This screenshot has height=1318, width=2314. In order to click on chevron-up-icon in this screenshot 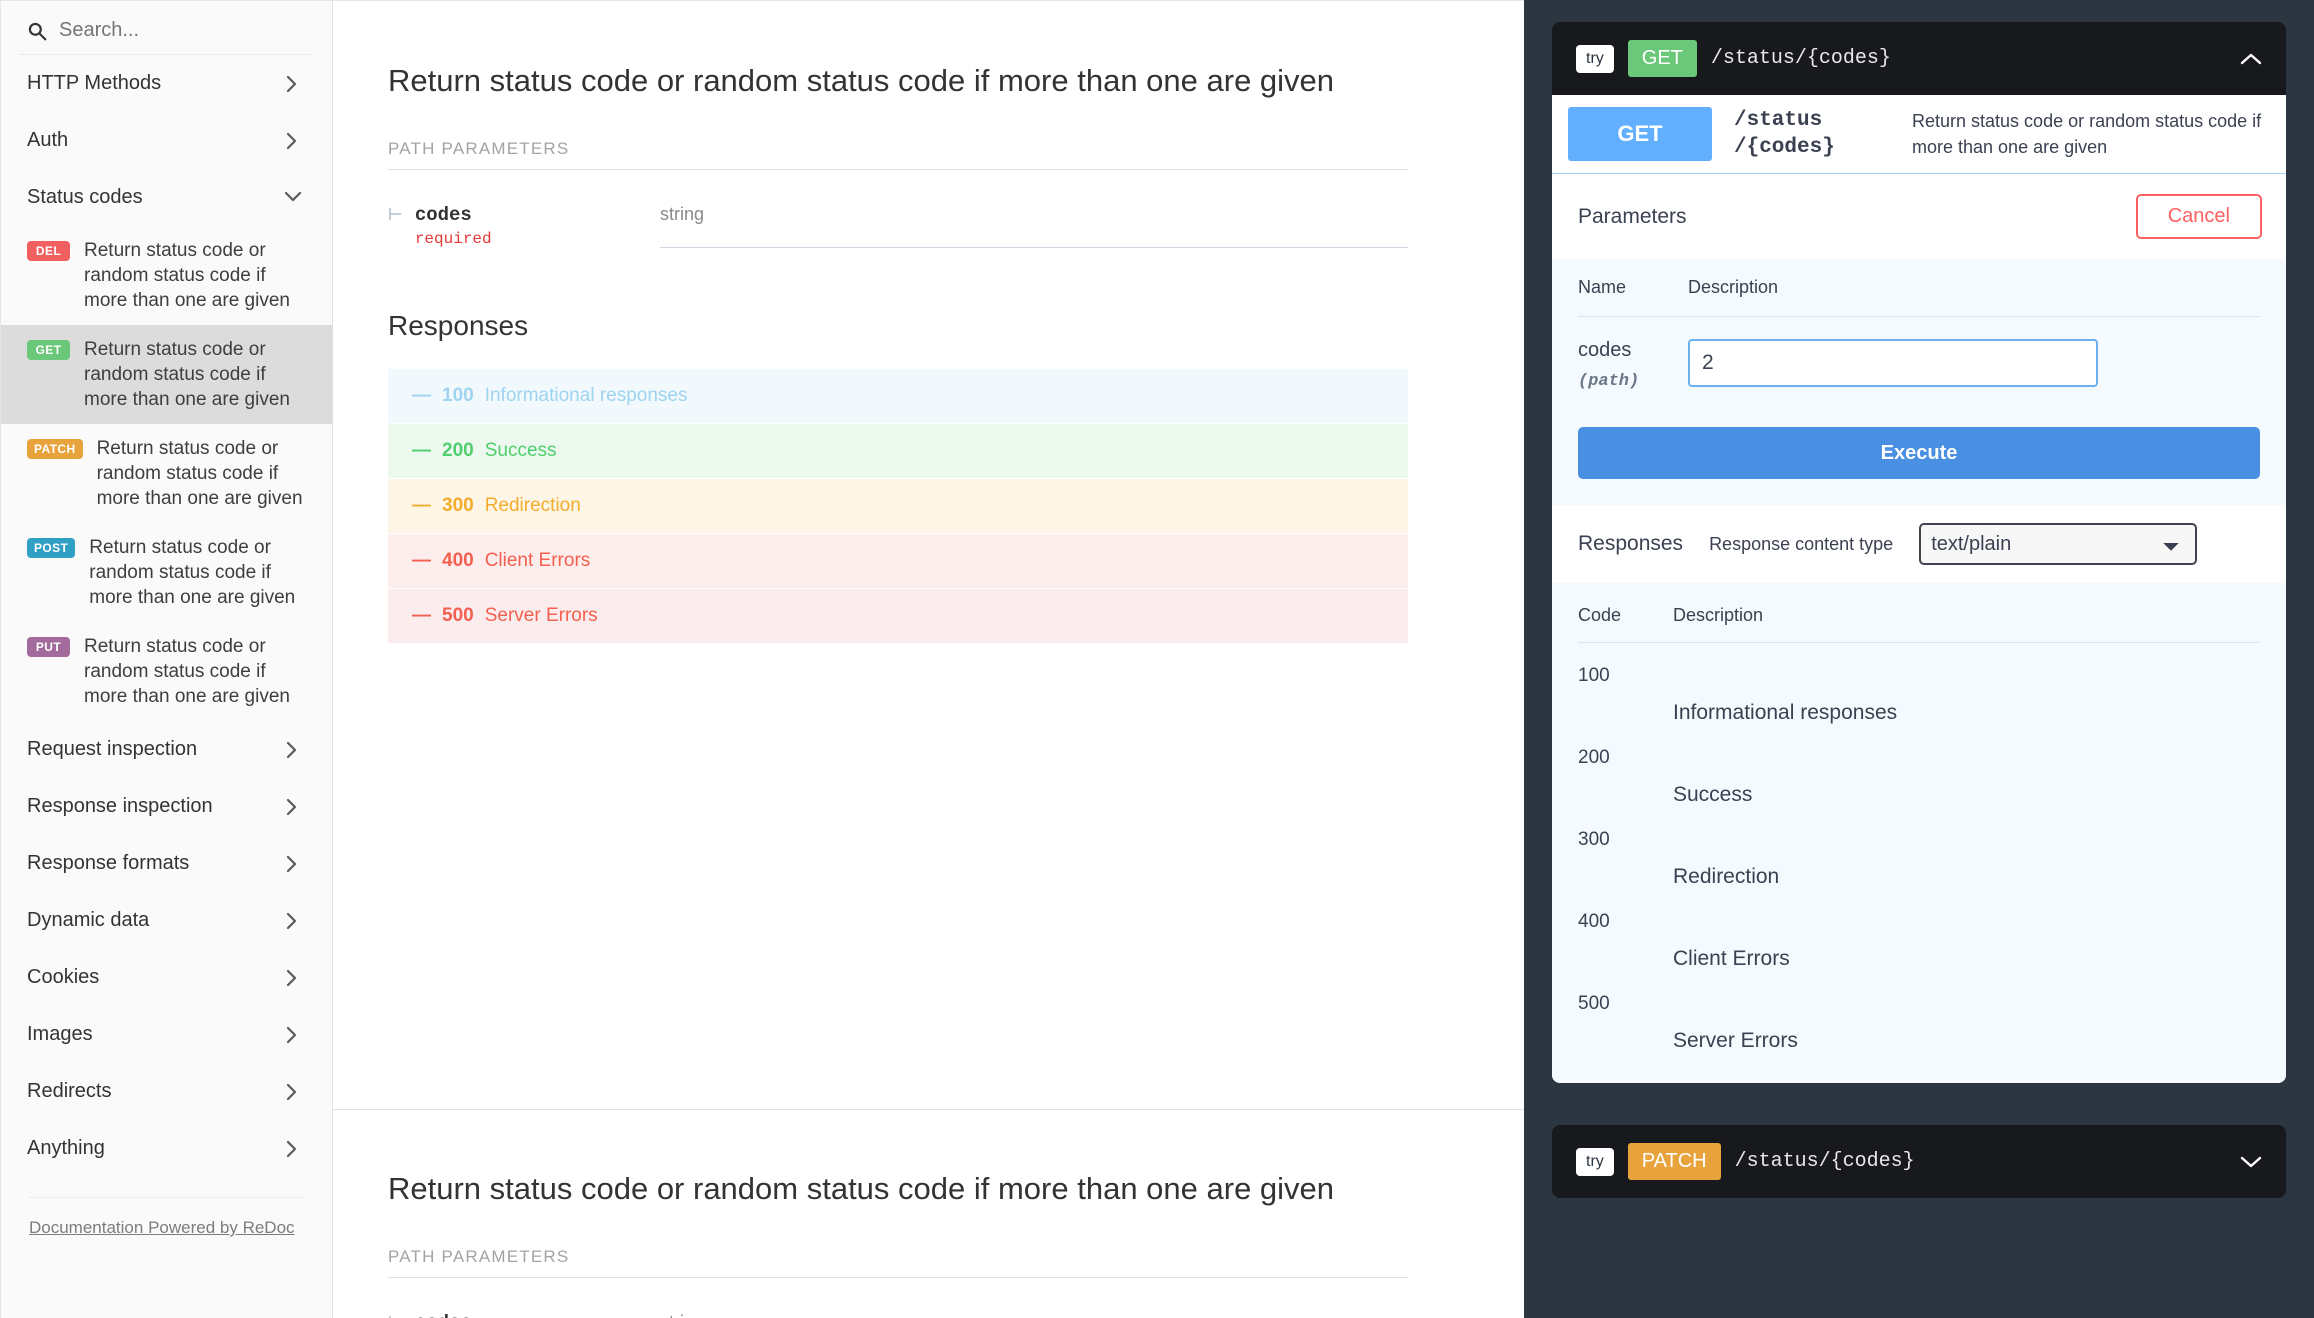, I will do `click(2251, 59)`.